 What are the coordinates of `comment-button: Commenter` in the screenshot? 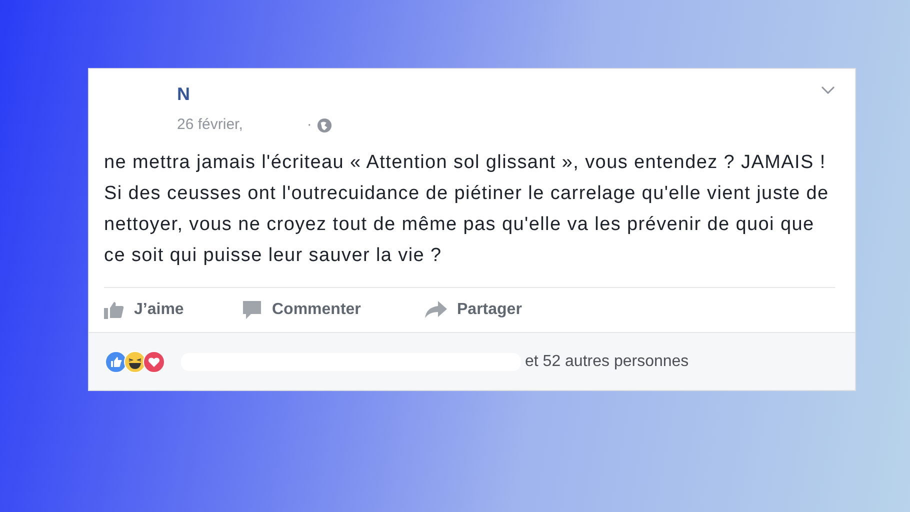 It's located at (333, 310).